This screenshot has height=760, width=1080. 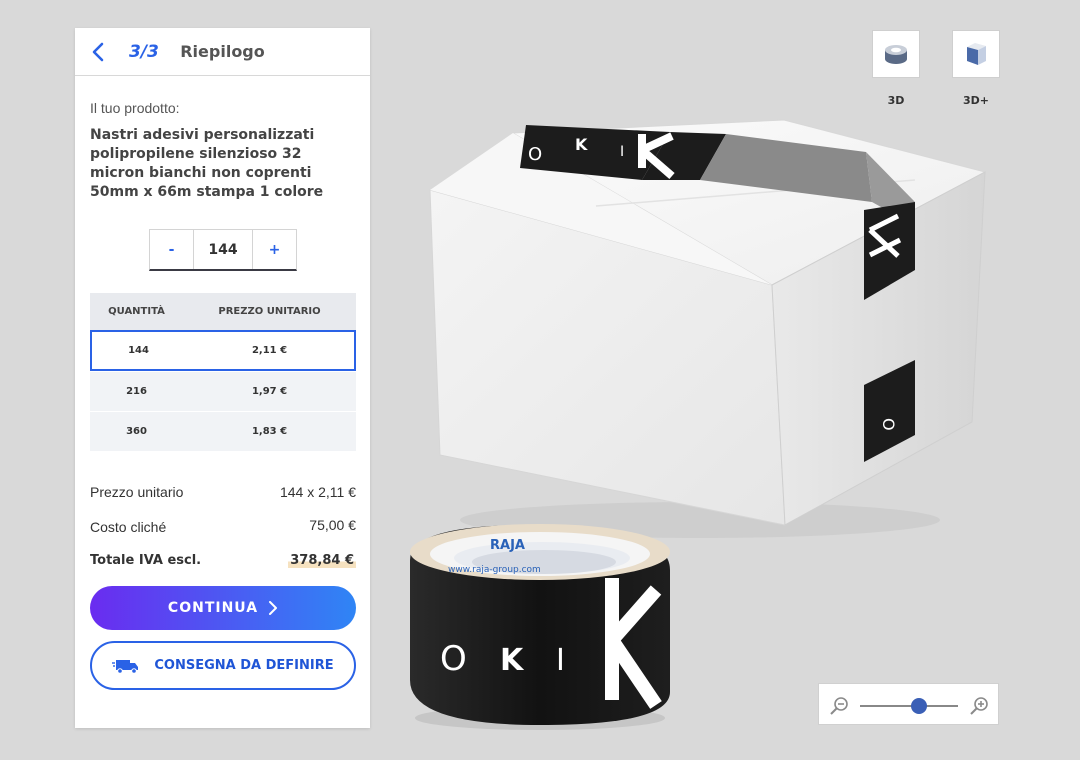 What do you see at coordinates (171, 249) in the screenshot?
I see `decrement-button: -` at bounding box center [171, 249].